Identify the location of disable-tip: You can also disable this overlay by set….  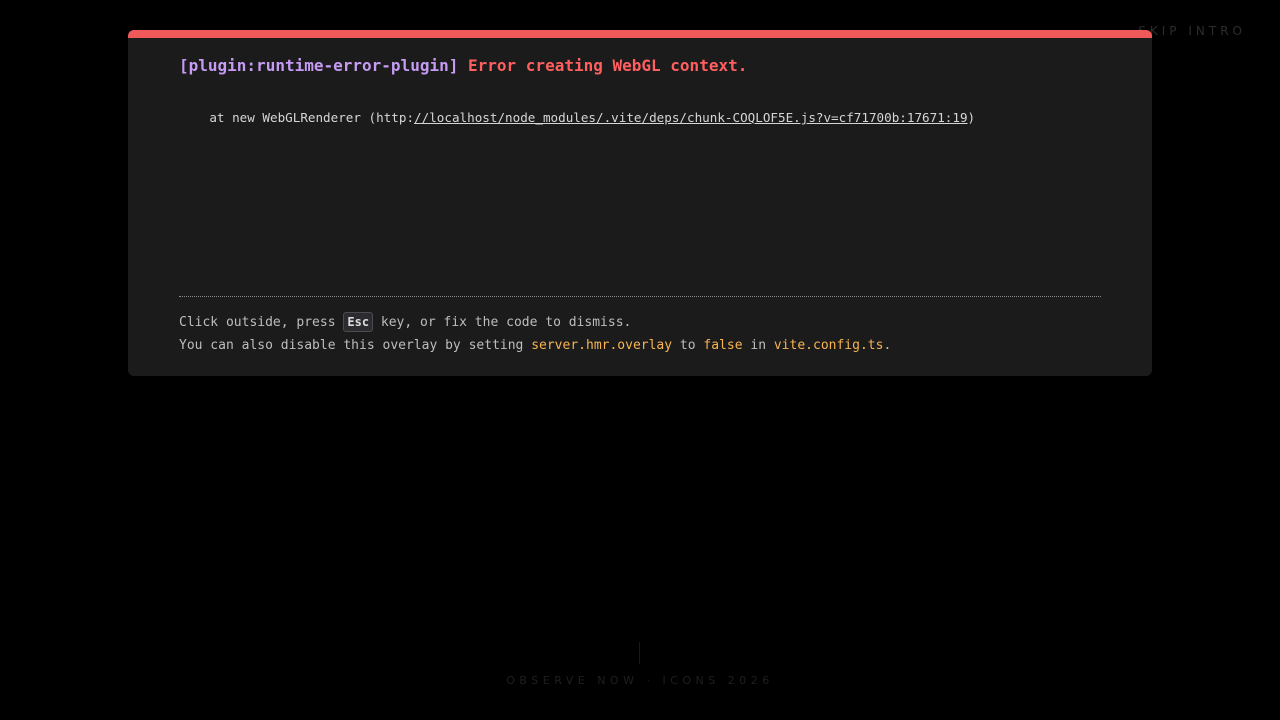
(535, 346).